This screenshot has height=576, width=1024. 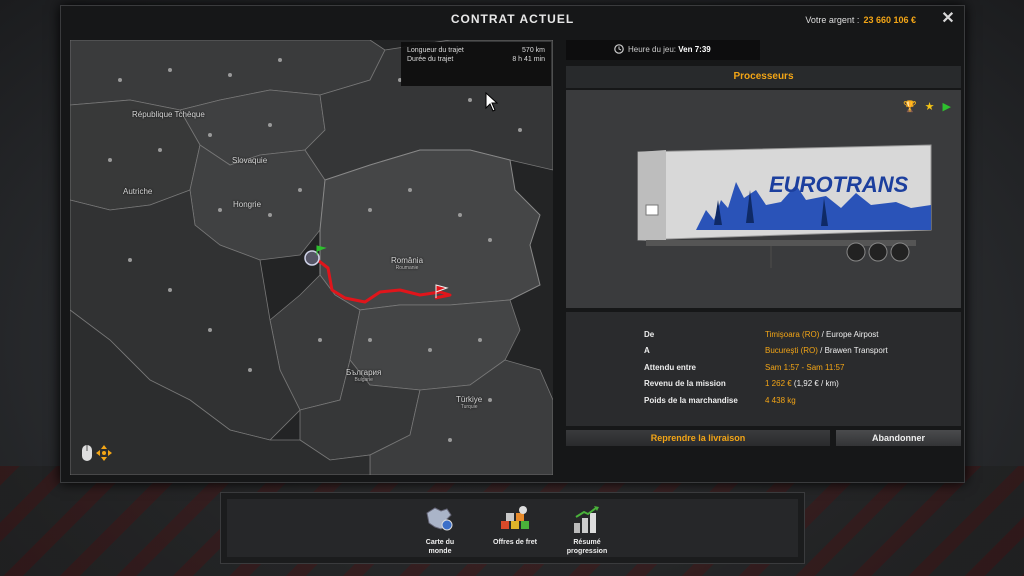 What do you see at coordinates (492, 102) in the screenshot?
I see `mouse-cursor-icon` at bounding box center [492, 102].